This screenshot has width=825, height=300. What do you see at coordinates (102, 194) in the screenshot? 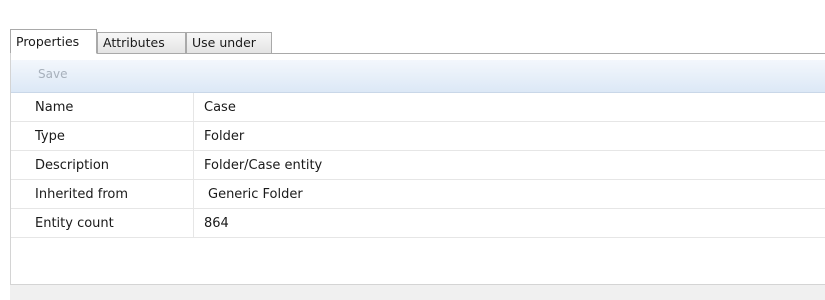
I see `property-label: Inherited from` at bounding box center [102, 194].